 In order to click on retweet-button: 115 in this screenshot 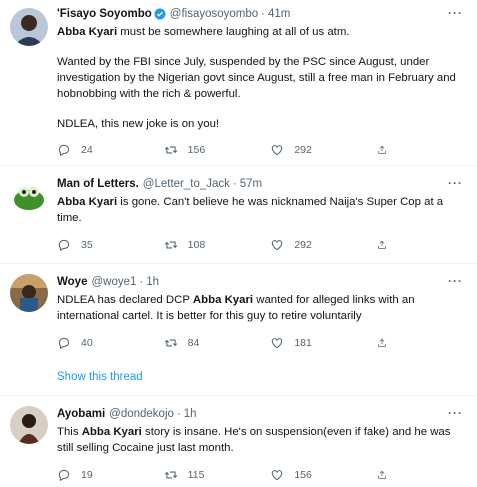, I will do `click(217, 475)`.